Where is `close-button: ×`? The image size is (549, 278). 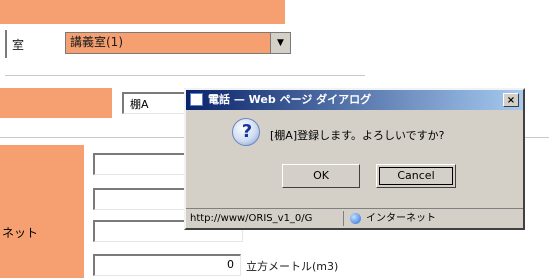
close-button: × is located at coordinates (511, 100).